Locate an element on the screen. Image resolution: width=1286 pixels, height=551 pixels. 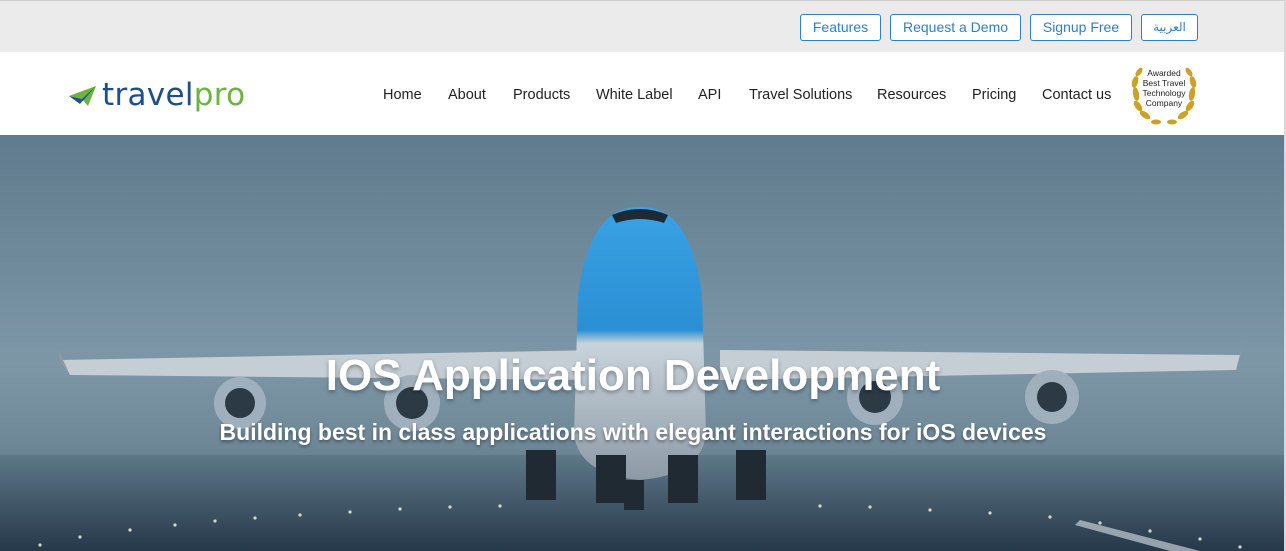
nav-contact-us: Contact us is located at coordinates (1076, 95).